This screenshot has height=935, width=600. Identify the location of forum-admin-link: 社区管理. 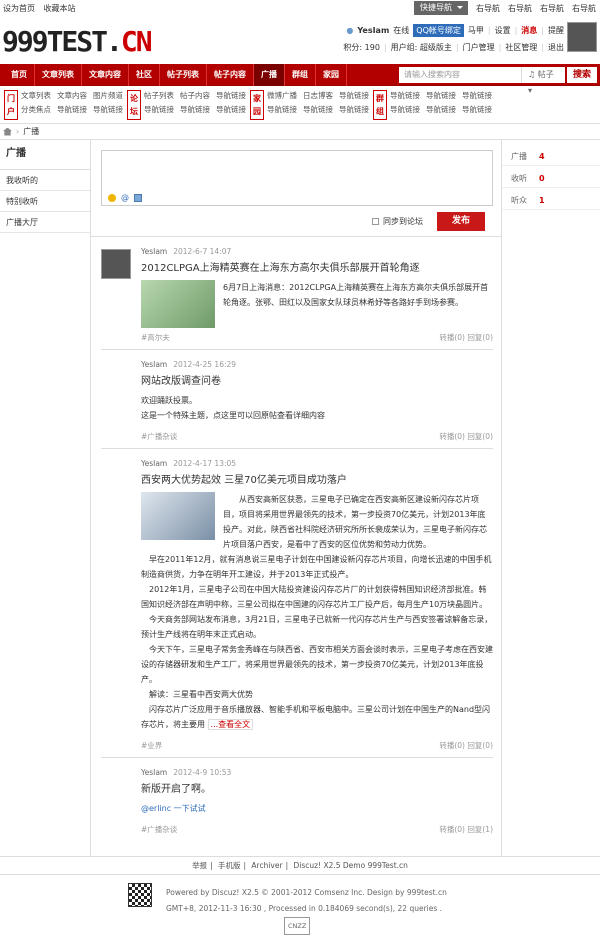
(521, 47).